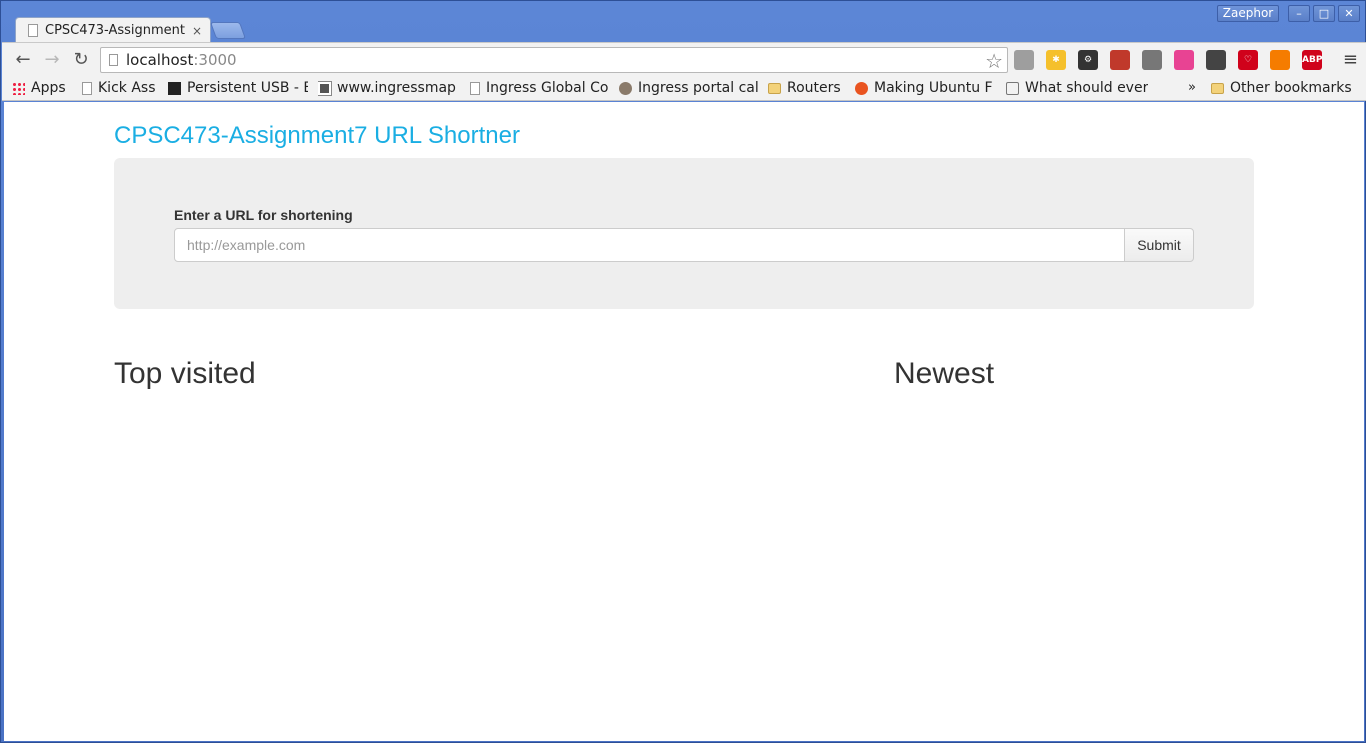 The height and width of the screenshot is (743, 1366). What do you see at coordinates (317, 136) in the screenshot?
I see `site-title-link: CPSC473-Assignment7 URL Shortner` at bounding box center [317, 136].